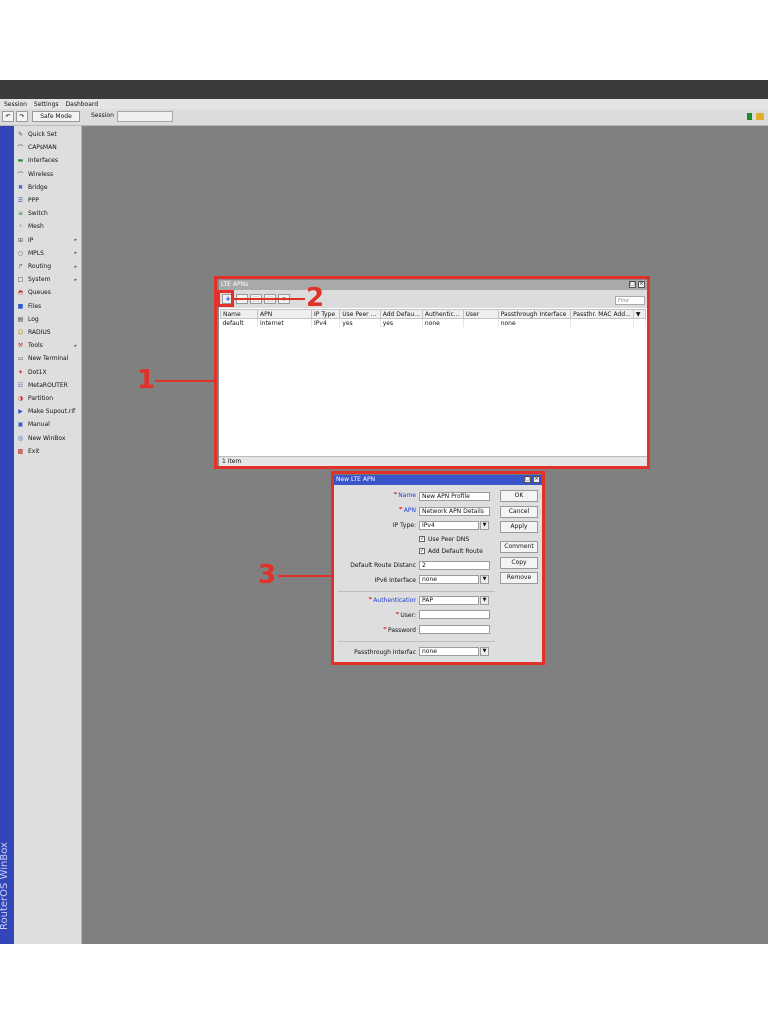  Describe the element at coordinates (145, 116) in the screenshot. I see `session-field` at that location.